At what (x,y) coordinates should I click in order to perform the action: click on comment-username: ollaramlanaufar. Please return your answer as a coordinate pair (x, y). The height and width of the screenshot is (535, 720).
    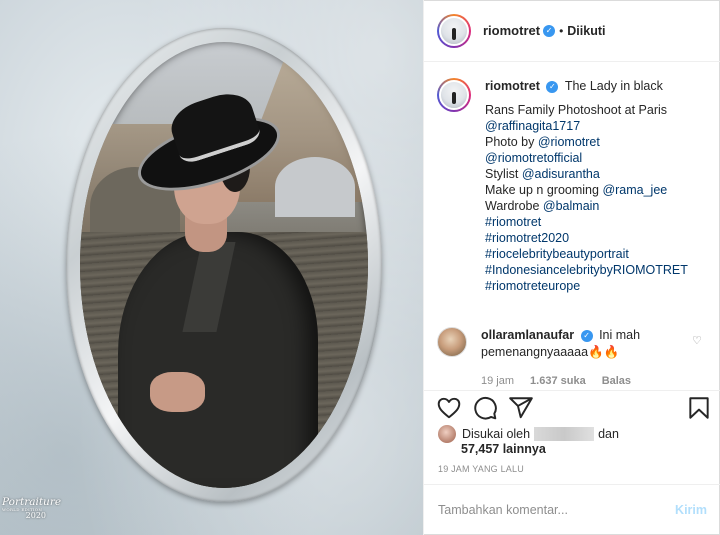
    Looking at the image, I should click on (527, 335).